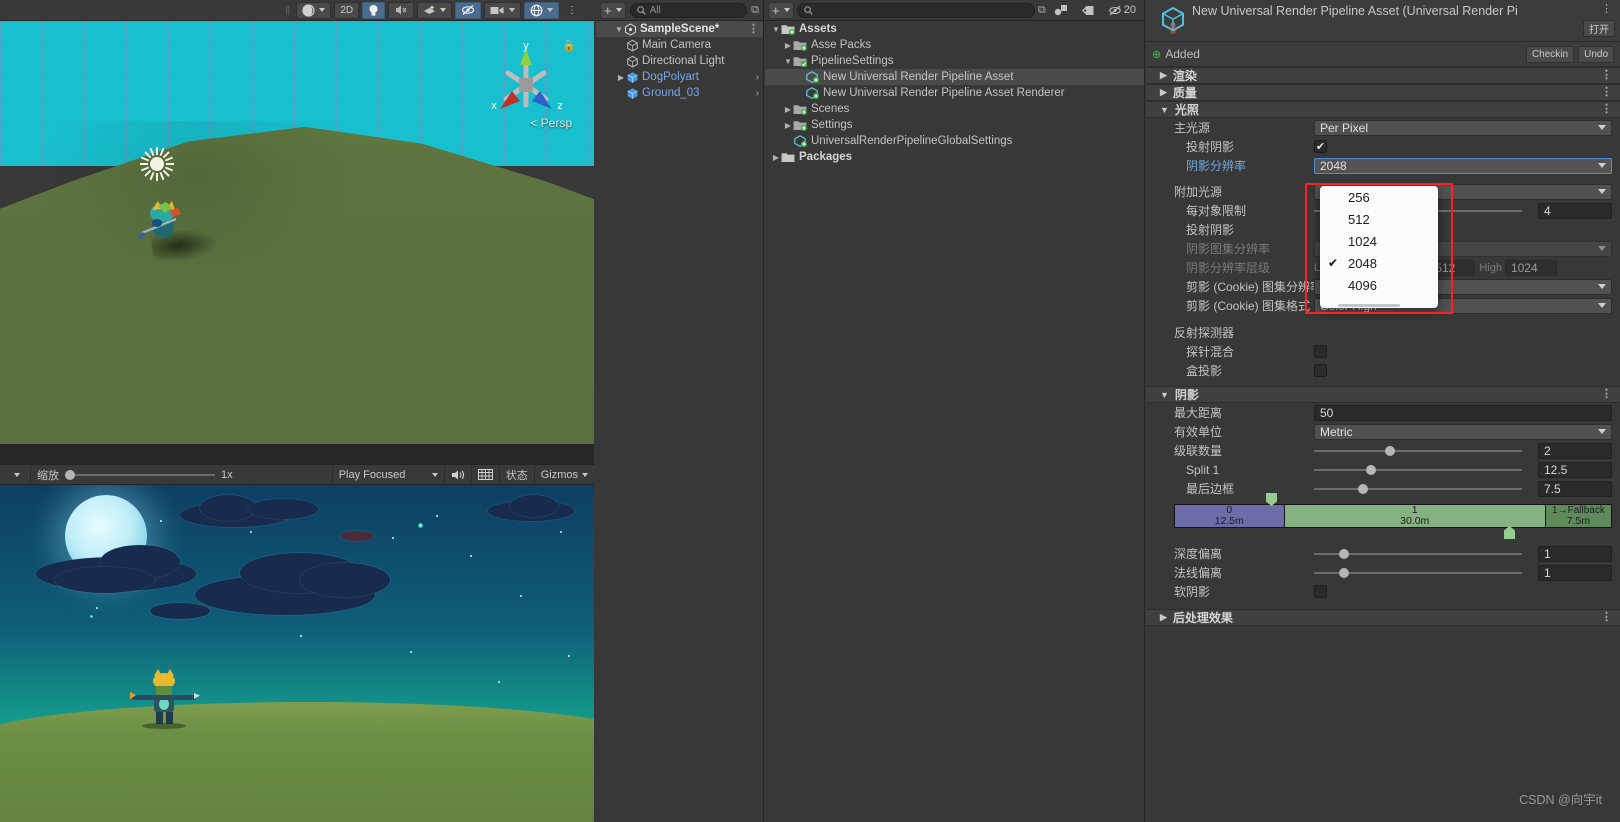 The image size is (1620, 822). Describe the element at coordinates (70, 474) in the screenshot. I see `zoom-slider-knob` at that location.